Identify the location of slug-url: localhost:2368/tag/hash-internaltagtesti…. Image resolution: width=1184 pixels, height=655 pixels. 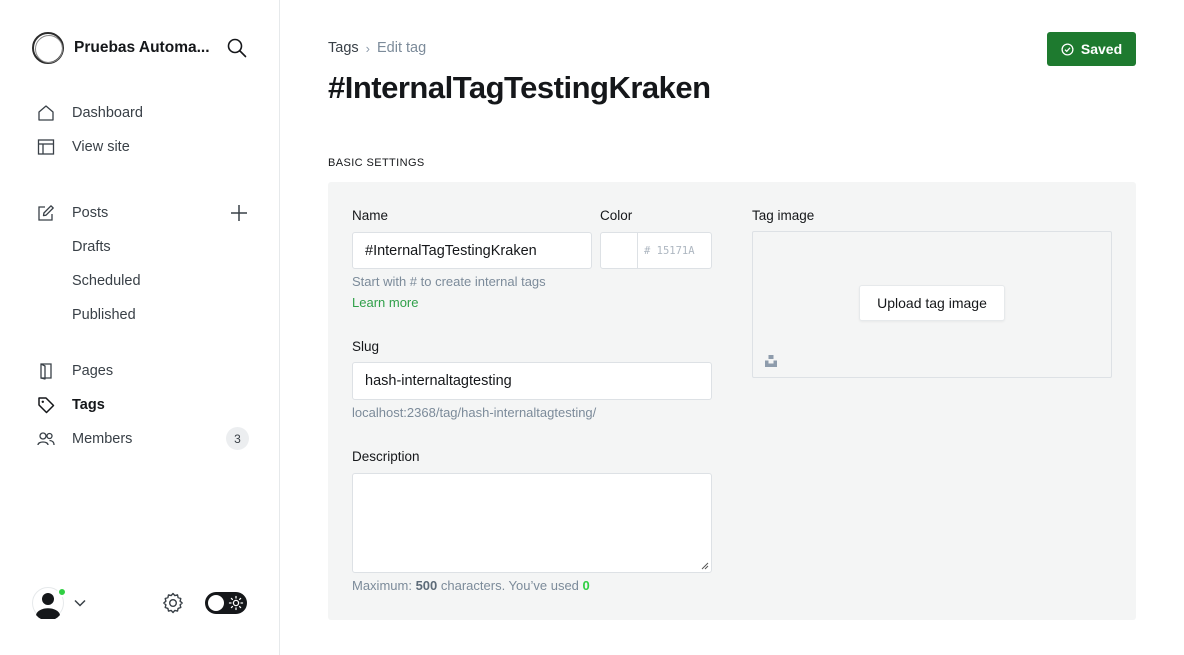
(474, 412).